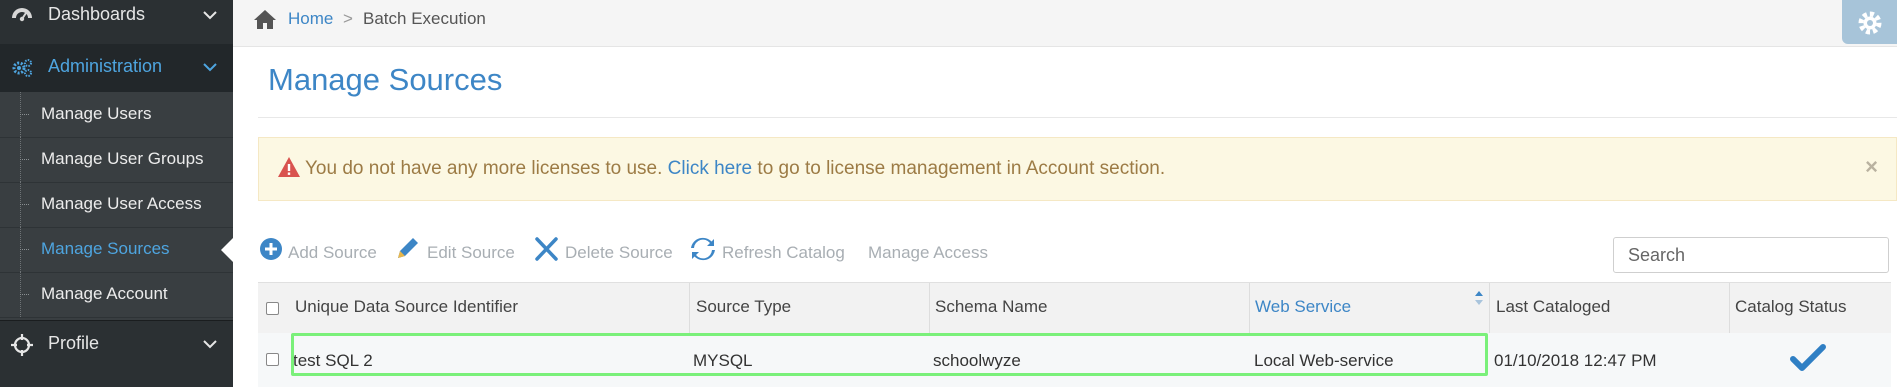 This screenshot has width=1897, height=387. I want to click on row-highlight, so click(889, 354).